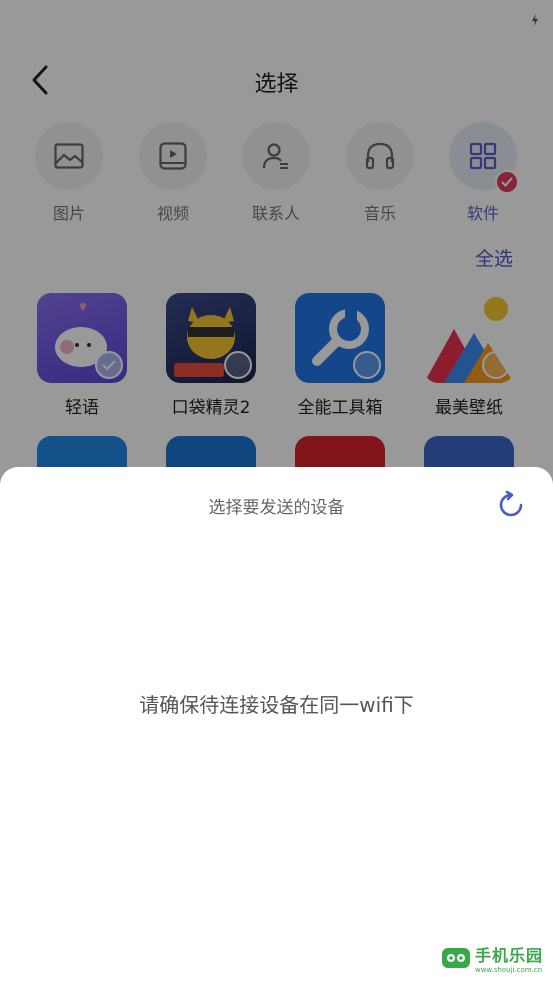 The image size is (553, 984). I want to click on watermark-main: 手机乐园, so click(508, 955).